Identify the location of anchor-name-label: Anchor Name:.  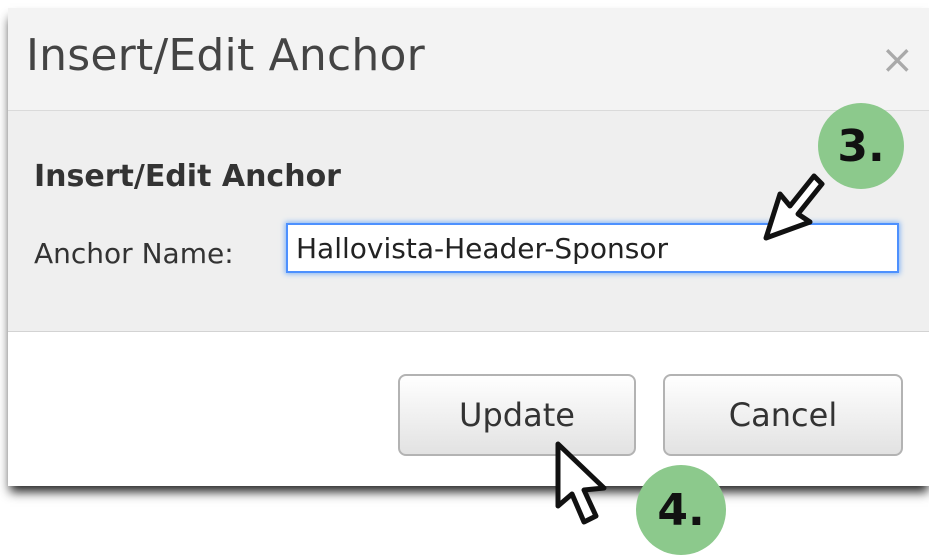
(134, 253).